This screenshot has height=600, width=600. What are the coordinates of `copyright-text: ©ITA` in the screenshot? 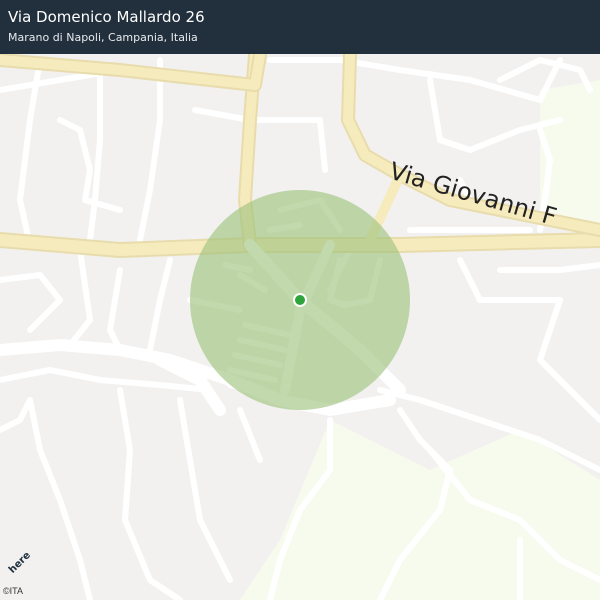 It's located at (13, 591).